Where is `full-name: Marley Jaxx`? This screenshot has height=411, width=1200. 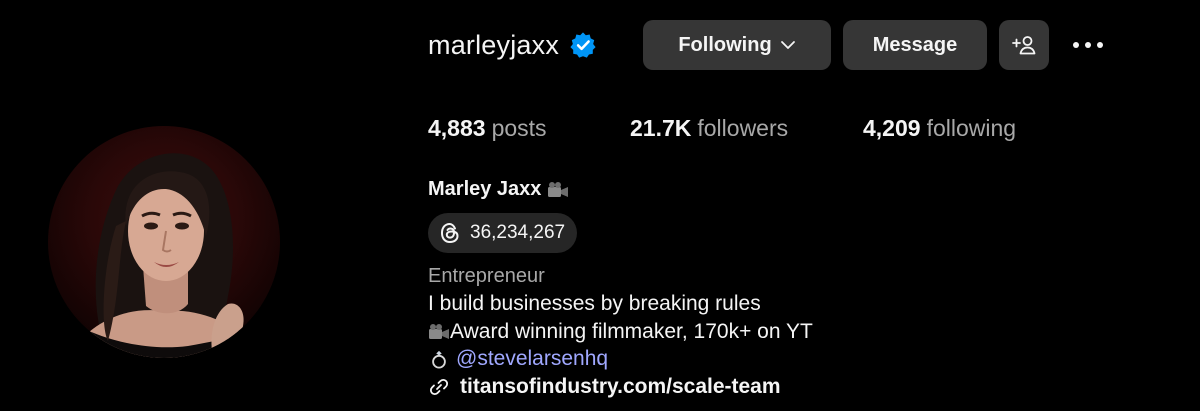 full-name: Marley Jaxx is located at coordinates (485, 189).